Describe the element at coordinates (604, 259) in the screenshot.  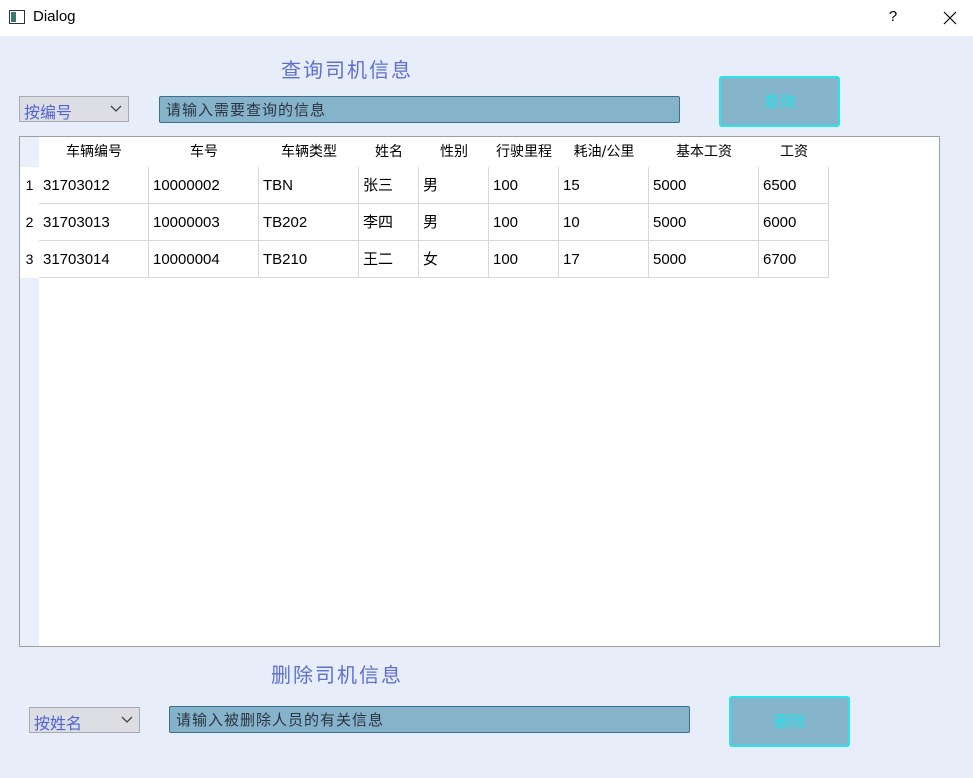
I see `table-cell: 17` at that location.